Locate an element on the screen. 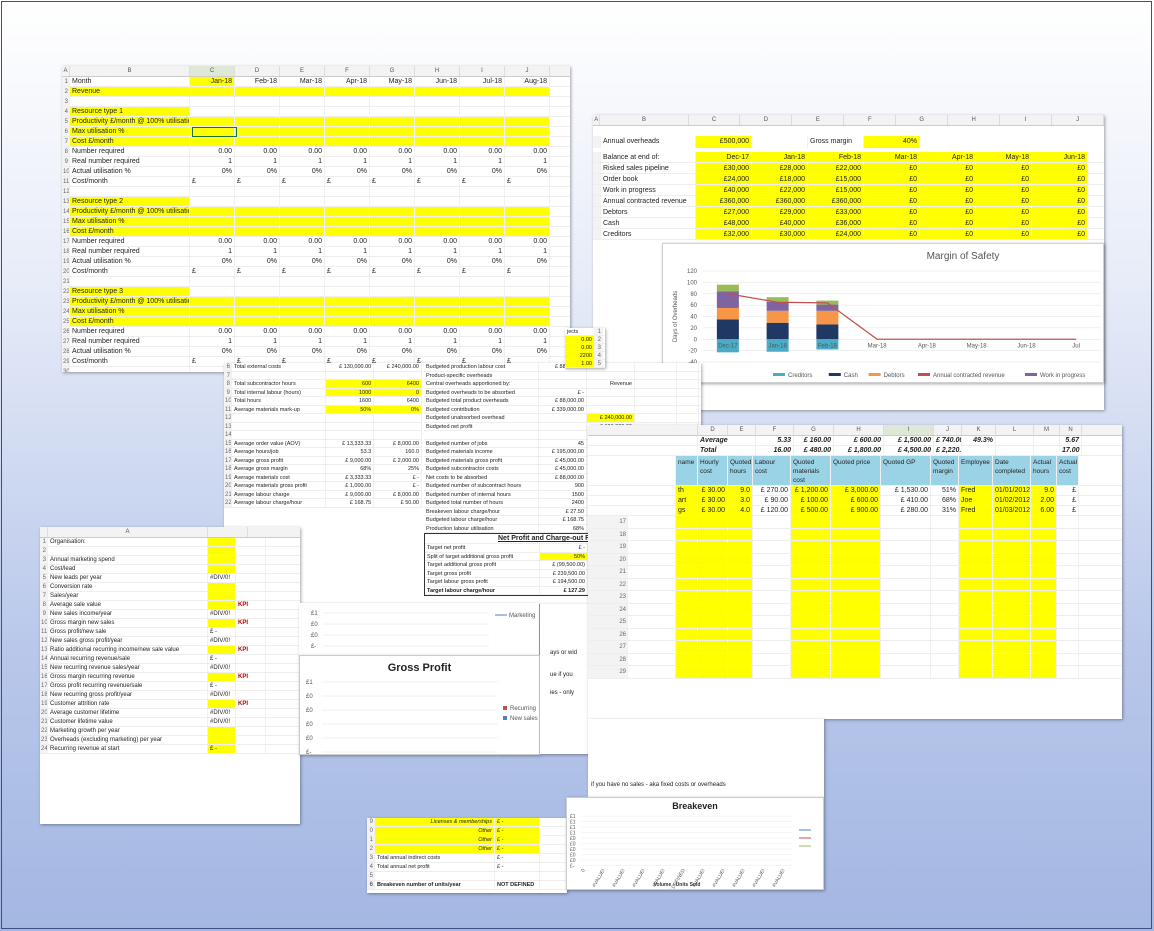 This screenshot has height=931, width=1154. cell: May-18 is located at coordinates (392, 81).